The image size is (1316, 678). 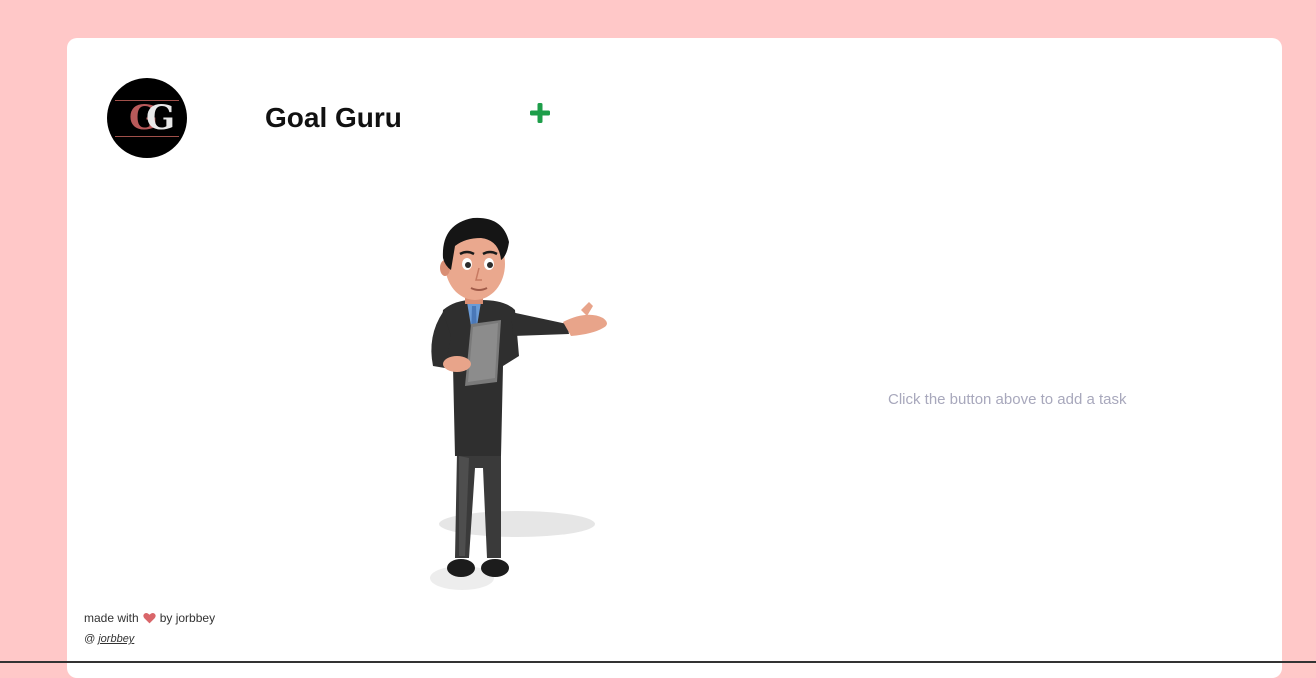 I want to click on heart-icon, so click(x=149, y=618).